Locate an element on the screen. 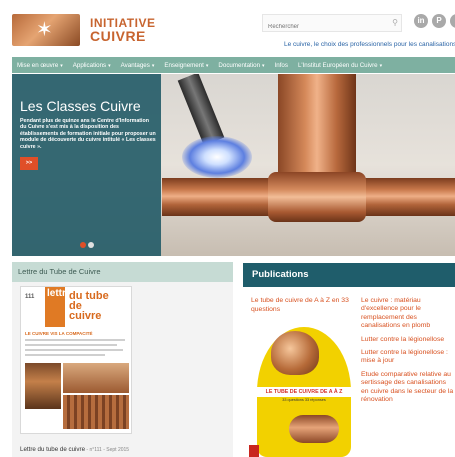 This screenshot has width=455, height=457. site-logo: ✶ is located at coordinates (46, 30).